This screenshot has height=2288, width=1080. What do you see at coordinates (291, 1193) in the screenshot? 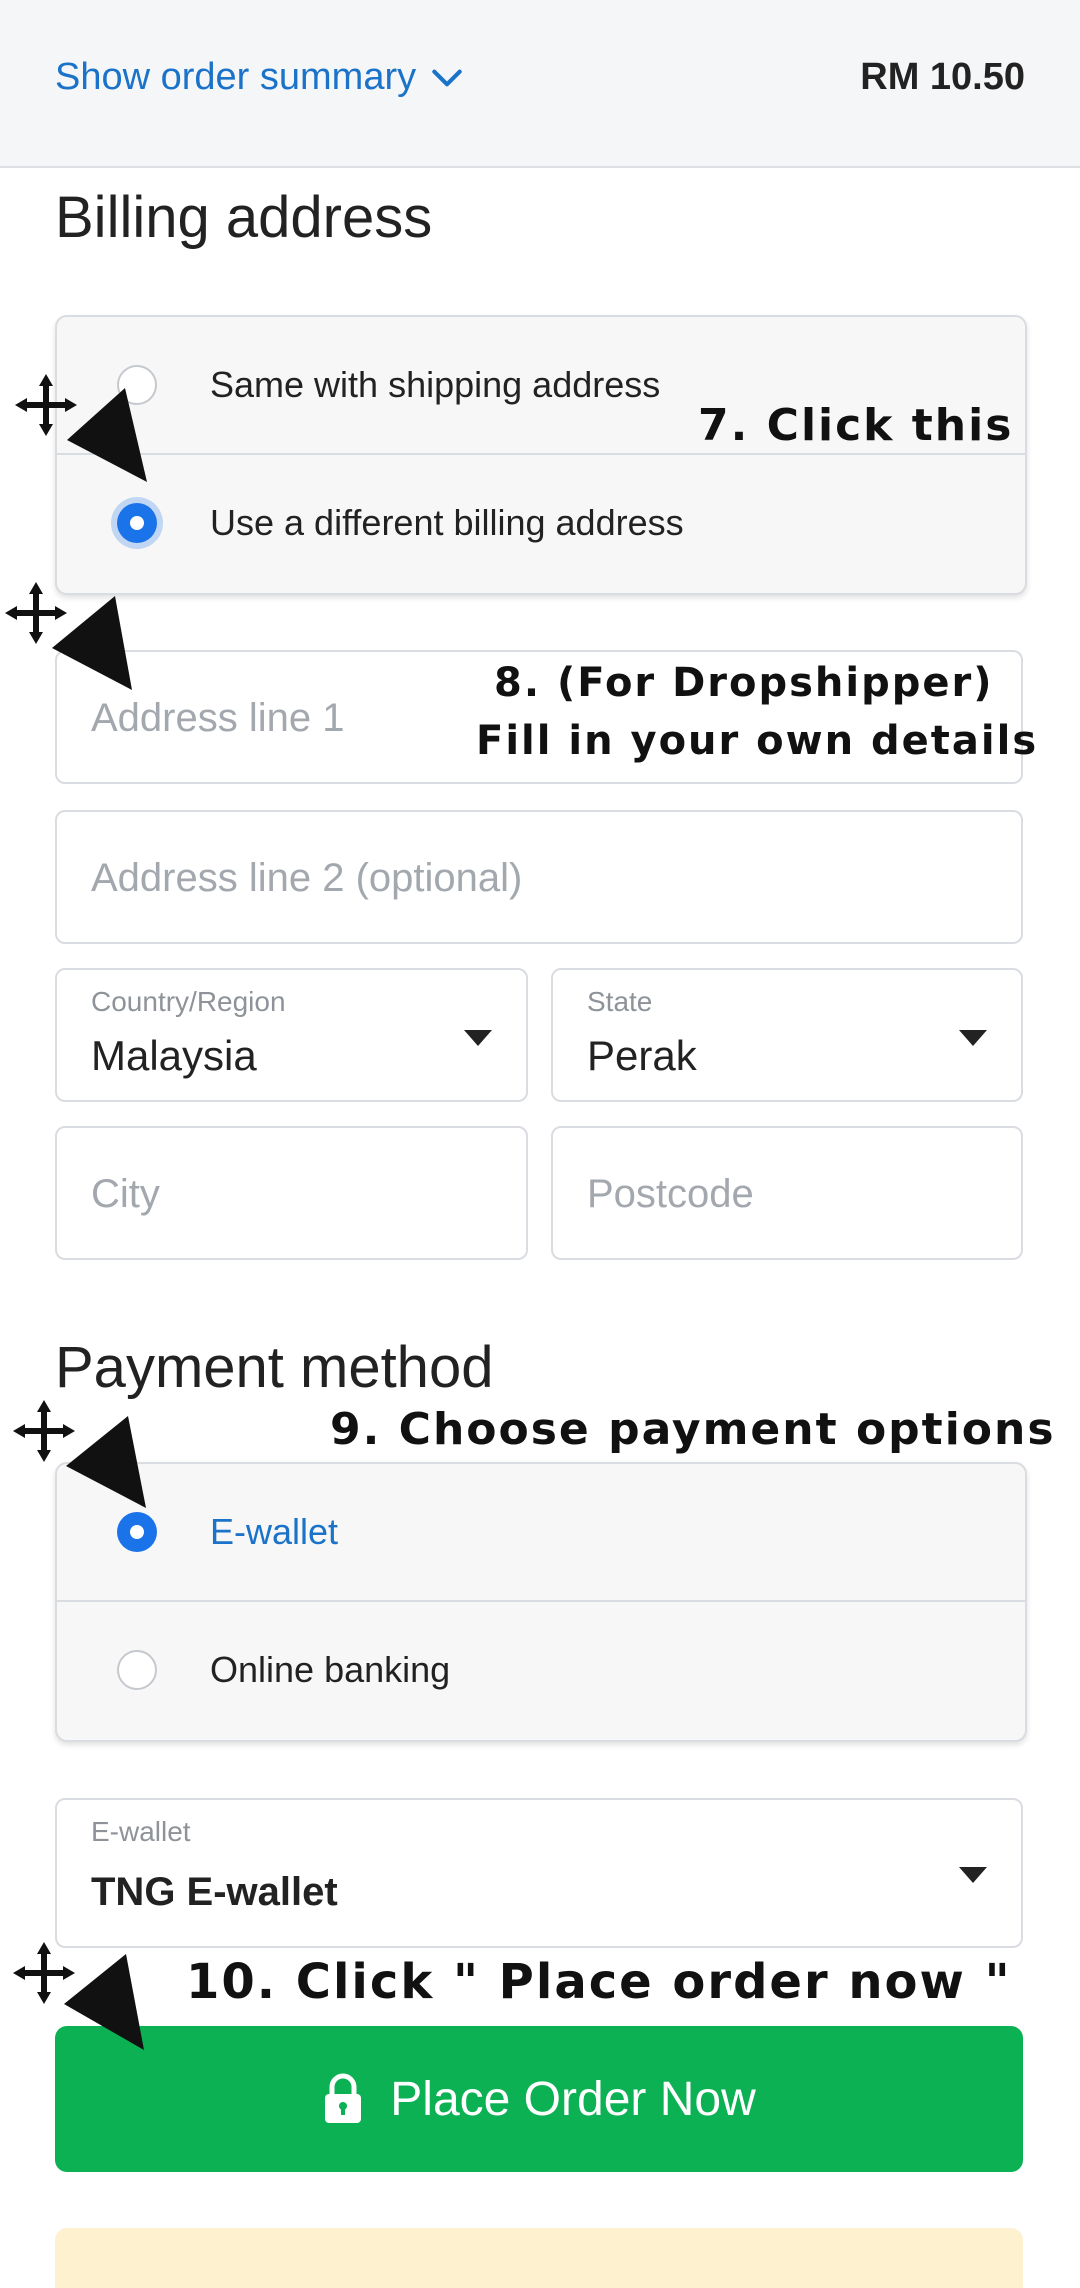
I see `city-field: City` at bounding box center [291, 1193].